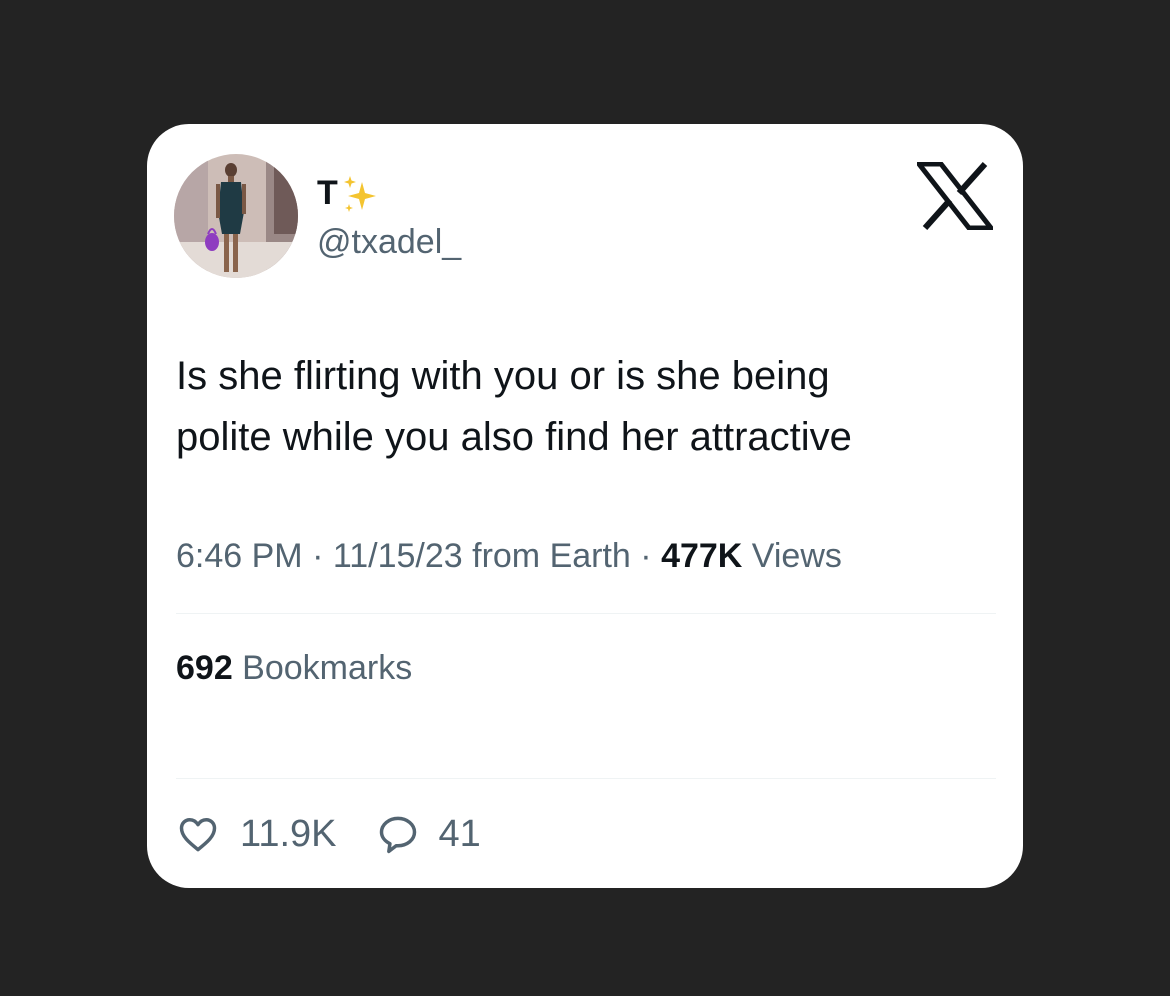  What do you see at coordinates (288, 833) in the screenshot?
I see `like-count: 11.9K` at bounding box center [288, 833].